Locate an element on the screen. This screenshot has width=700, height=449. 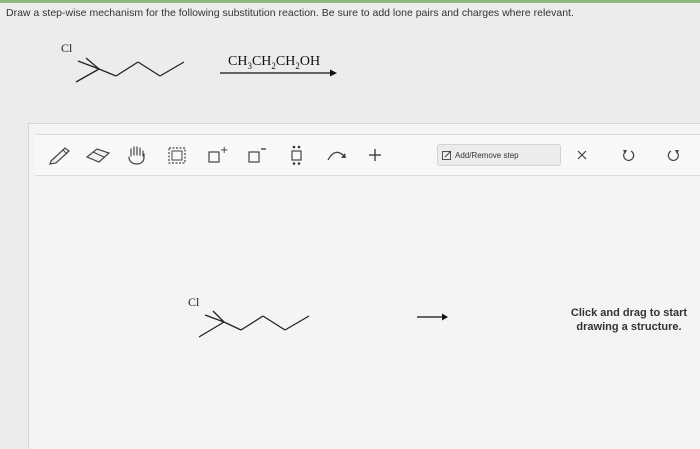
add-remove-step-label: Add/Remove step is located at coordinates (487, 155).